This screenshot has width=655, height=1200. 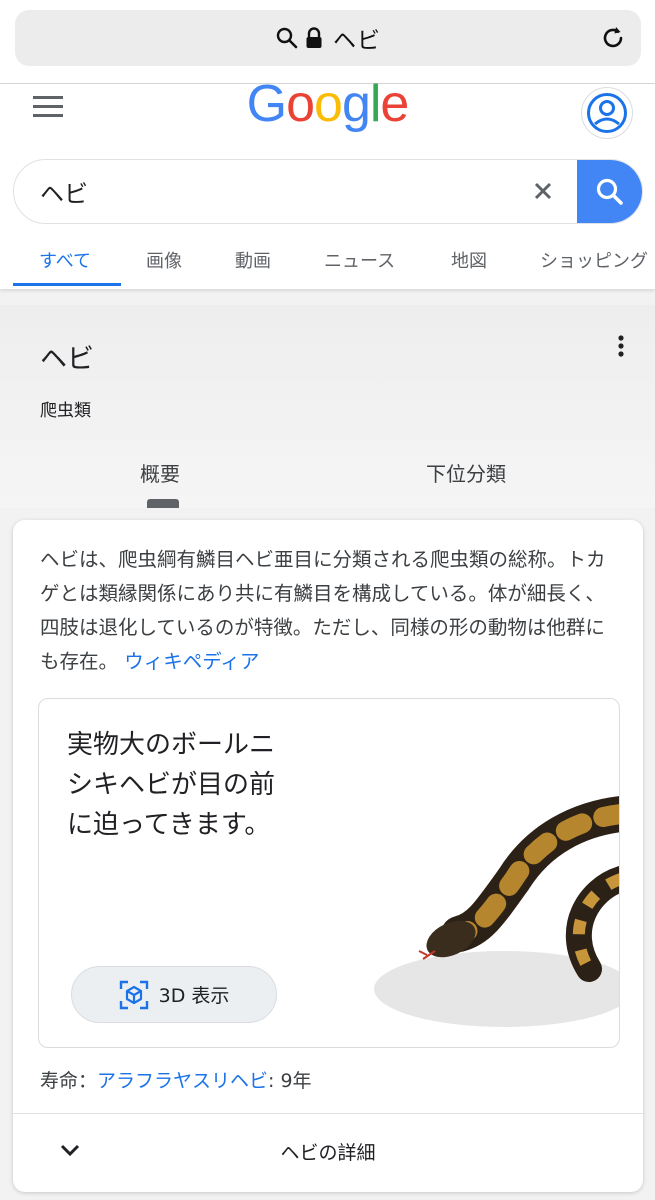 What do you see at coordinates (280, 191) in the screenshot?
I see `search-input` at bounding box center [280, 191].